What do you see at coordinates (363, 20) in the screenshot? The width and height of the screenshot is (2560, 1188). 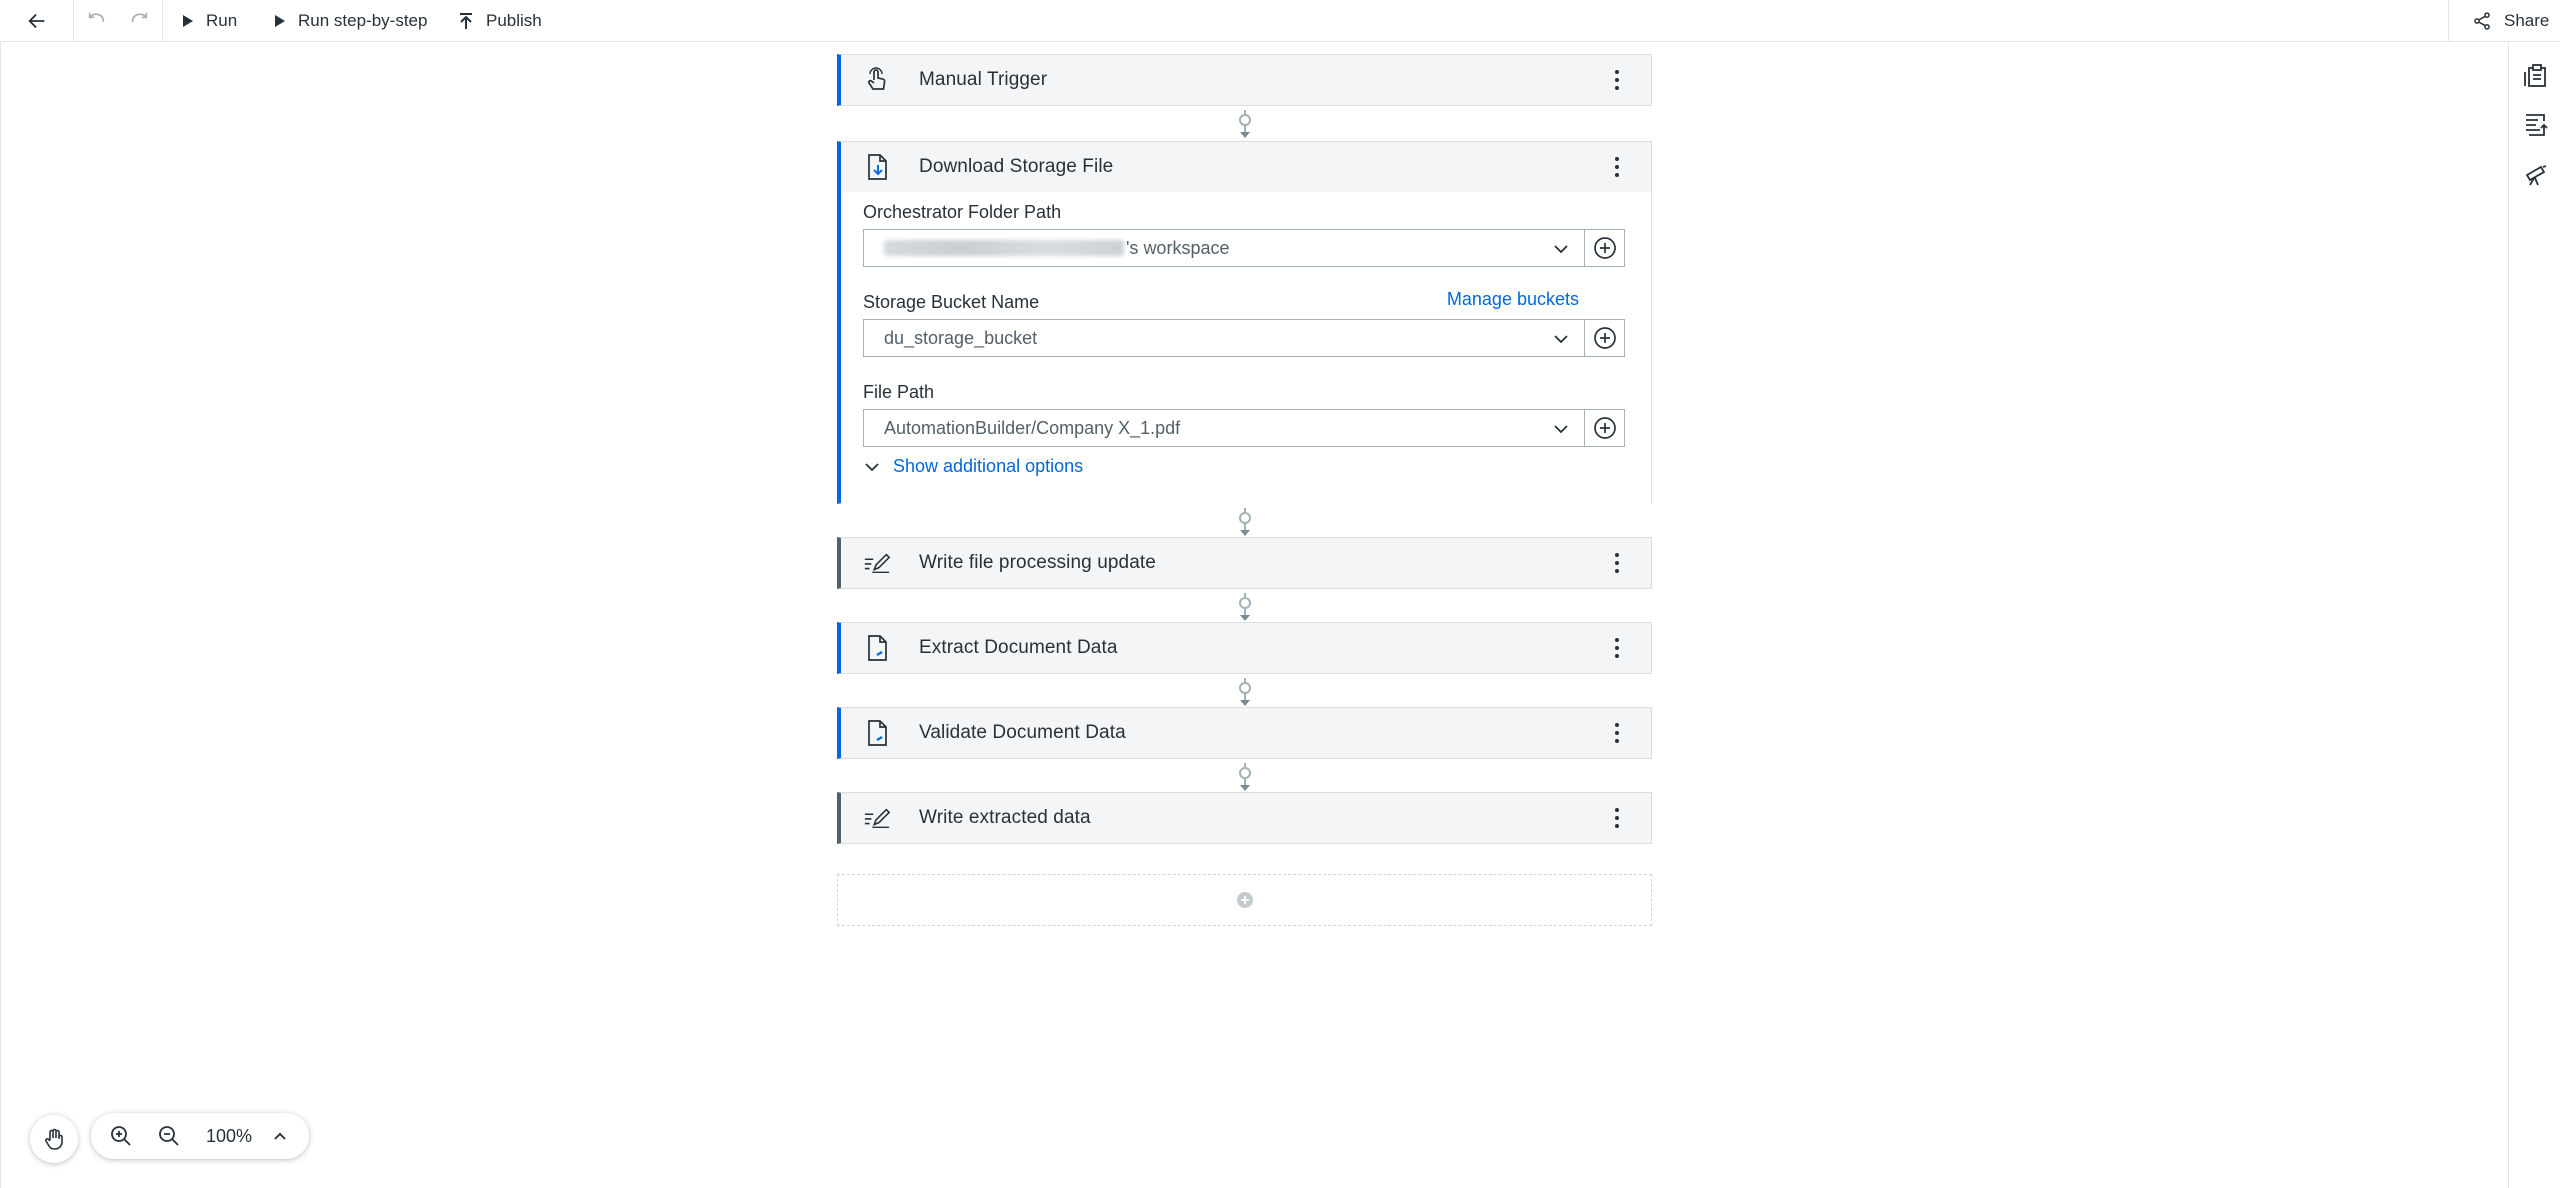 I see `run-step-label: Run step-by-step` at bounding box center [363, 20].